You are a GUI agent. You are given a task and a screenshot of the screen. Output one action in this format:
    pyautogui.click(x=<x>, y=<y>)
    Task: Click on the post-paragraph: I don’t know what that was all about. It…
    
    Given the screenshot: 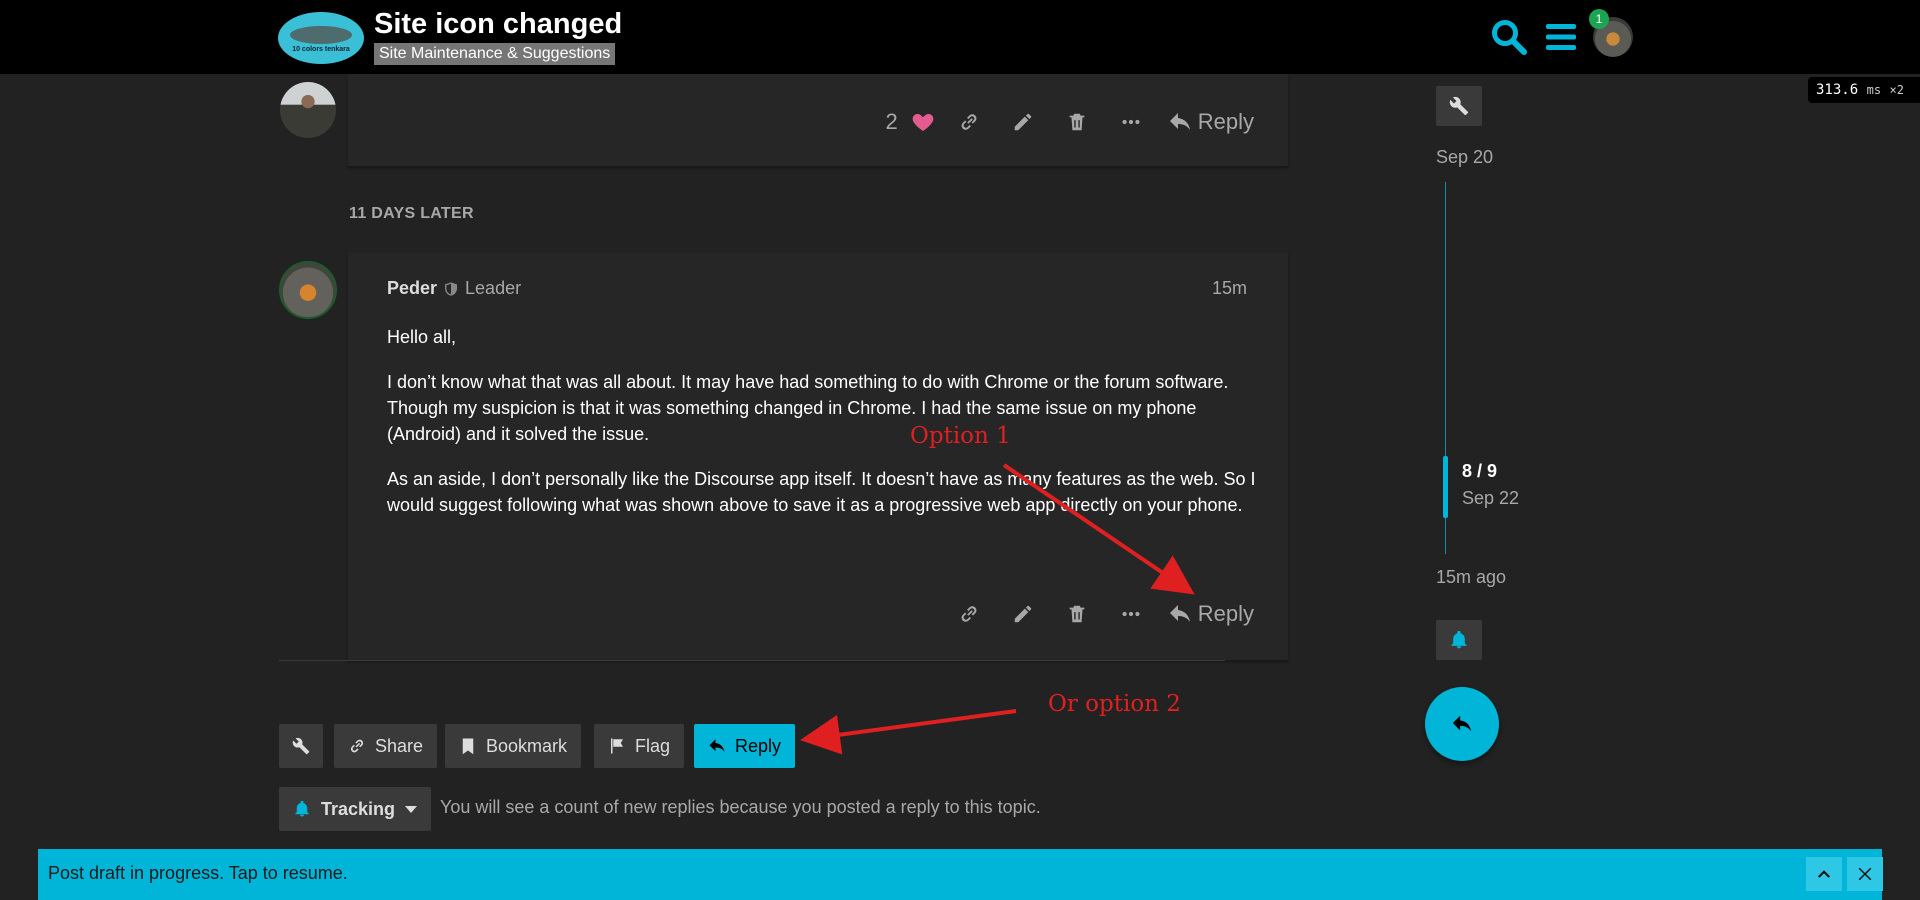 What is the action you would take?
    pyautogui.click(x=808, y=408)
    